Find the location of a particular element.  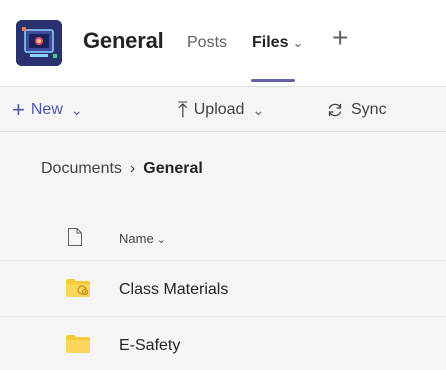

tab-files-label: Files is located at coordinates (270, 42).